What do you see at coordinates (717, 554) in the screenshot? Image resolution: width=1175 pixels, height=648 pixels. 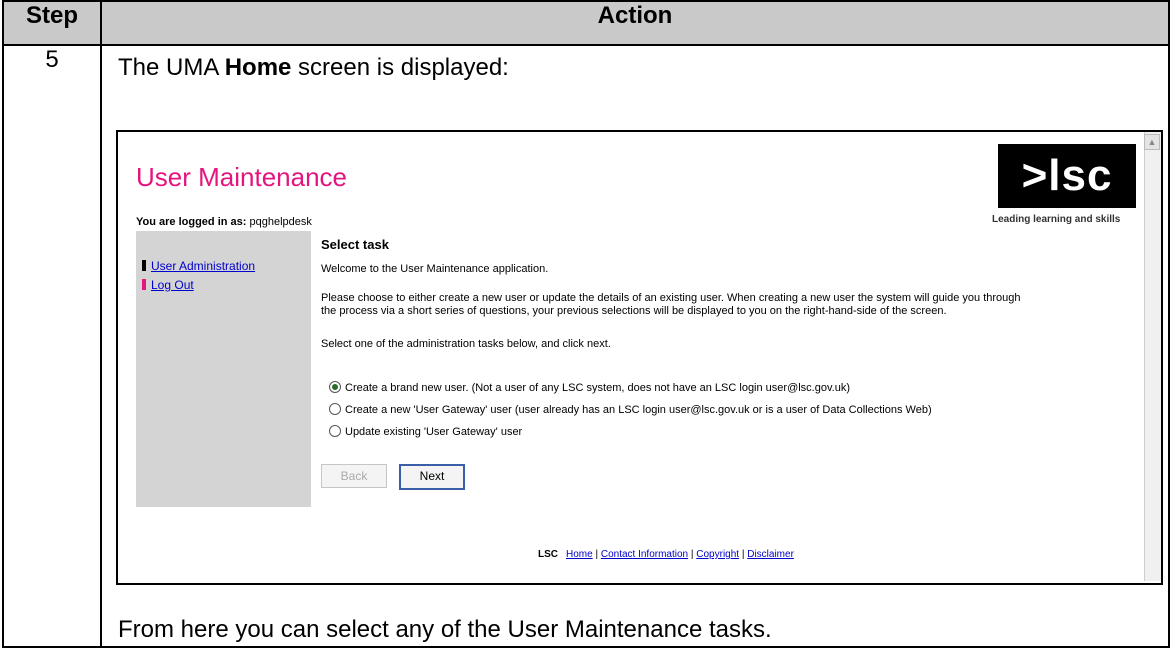 I see `footer-link-copyright: Copyright` at bounding box center [717, 554].